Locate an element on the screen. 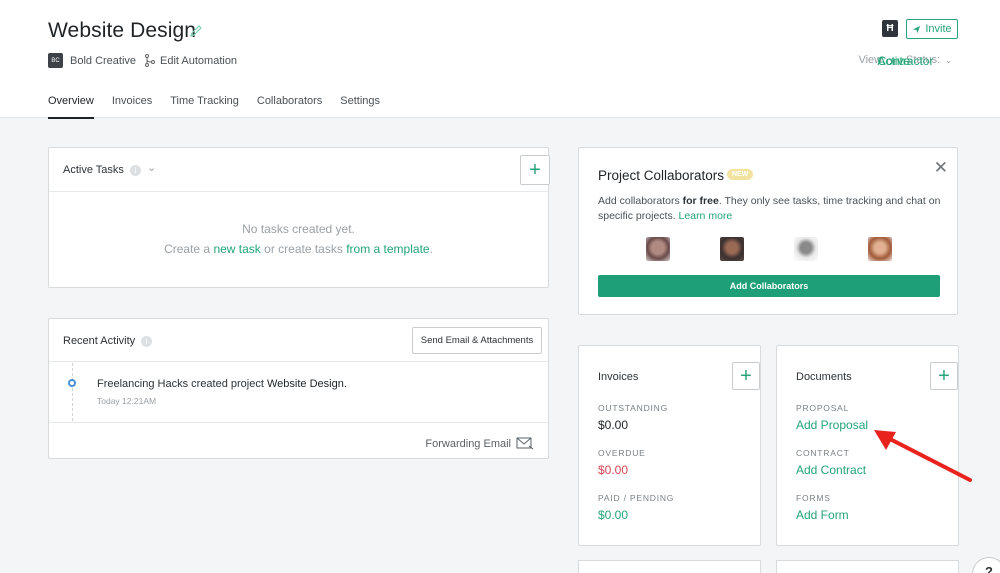 This screenshot has height=573, width=1000. activity-item-prefix: Freelancing Hacks created project is located at coordinates (180, 384).